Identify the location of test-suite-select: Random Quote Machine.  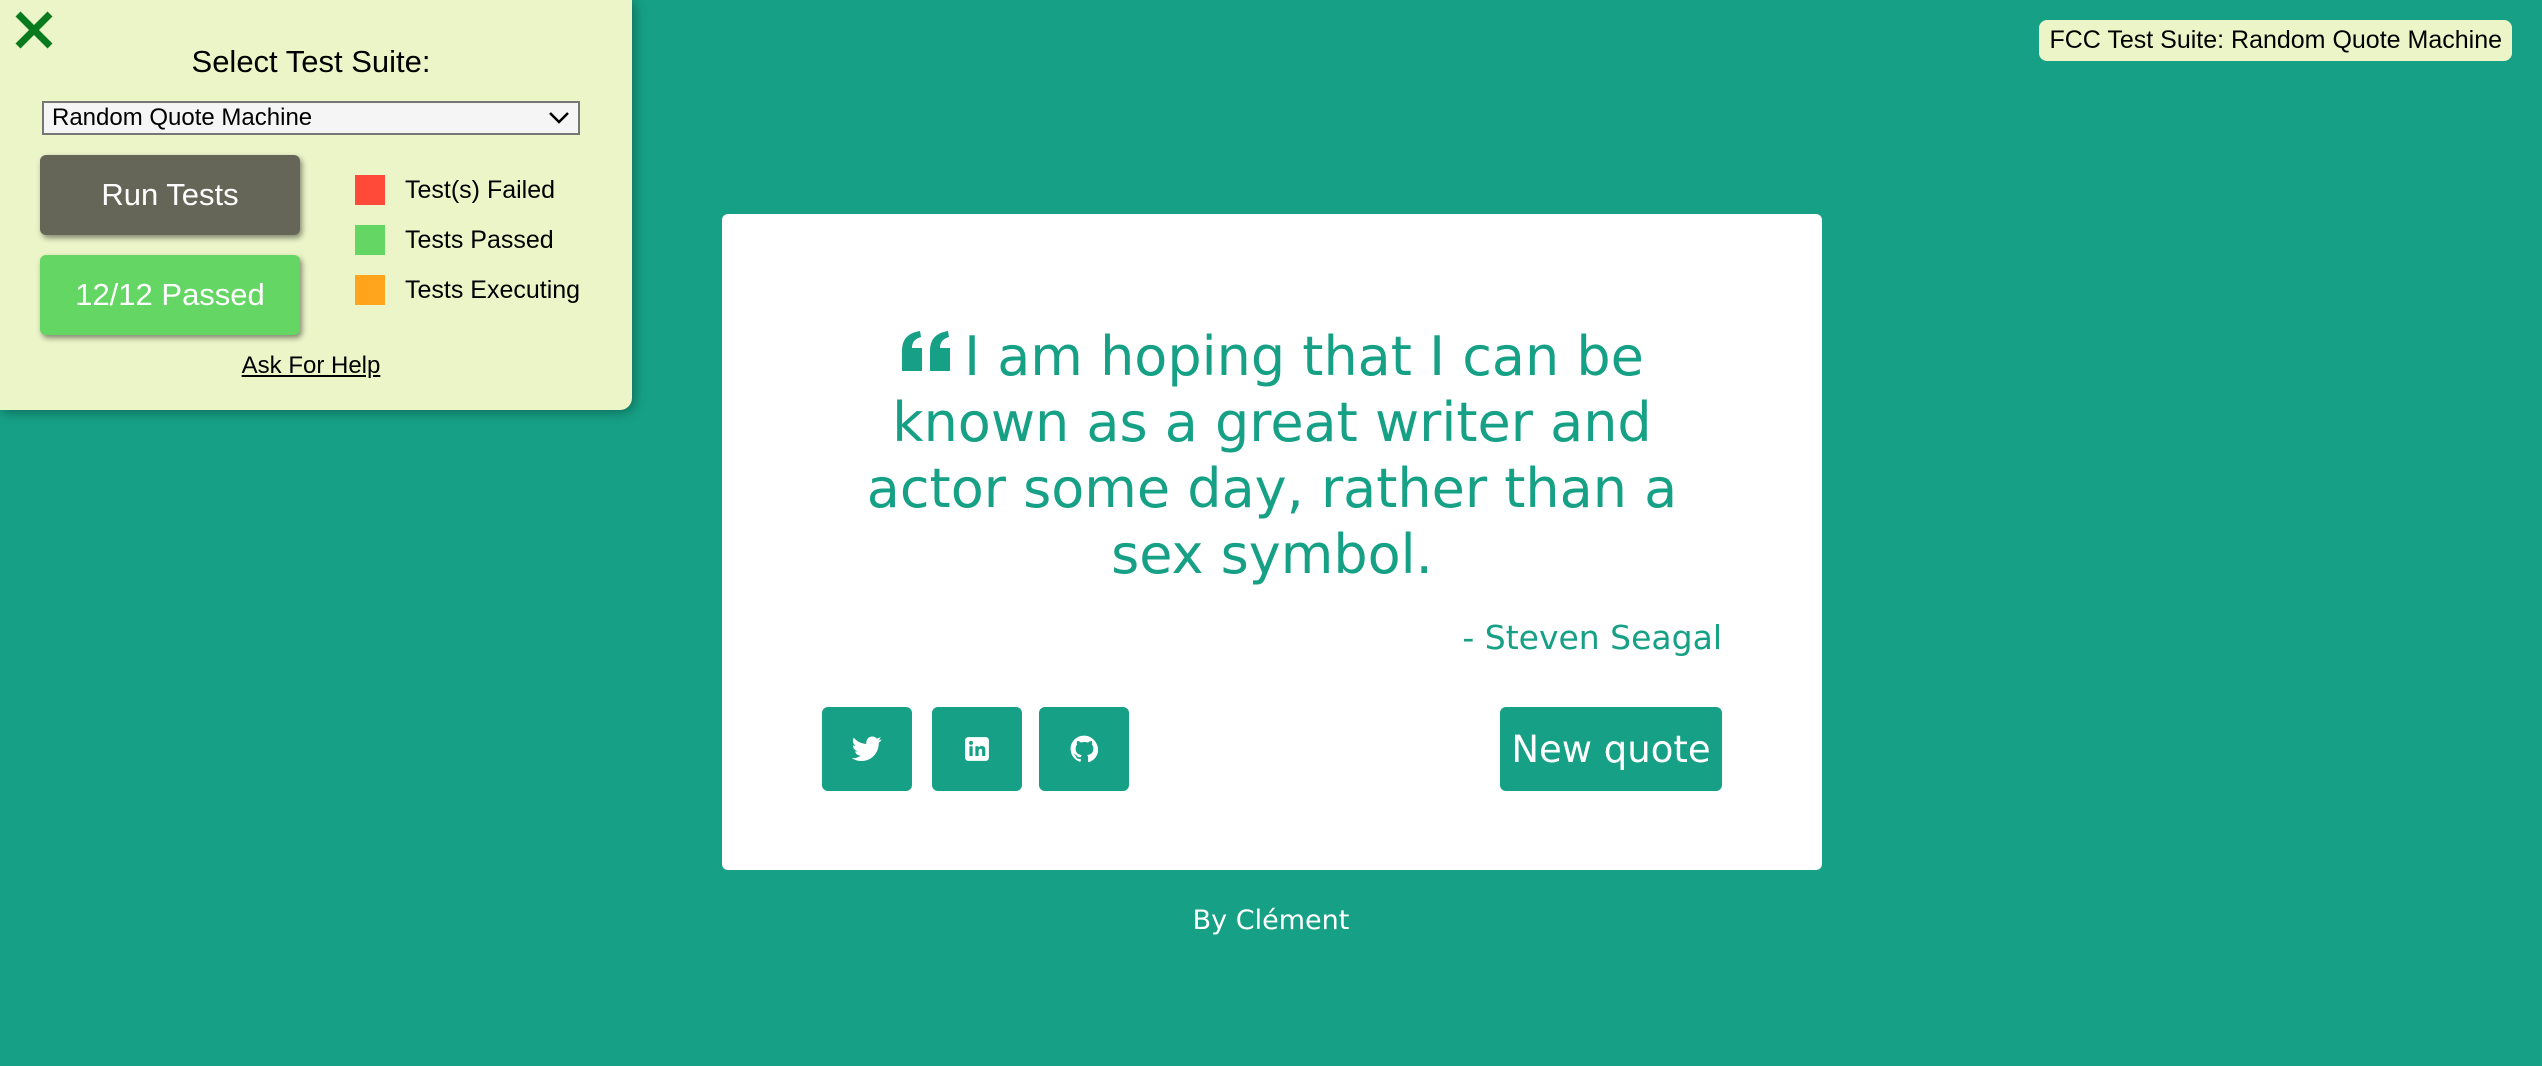
(311, 118).